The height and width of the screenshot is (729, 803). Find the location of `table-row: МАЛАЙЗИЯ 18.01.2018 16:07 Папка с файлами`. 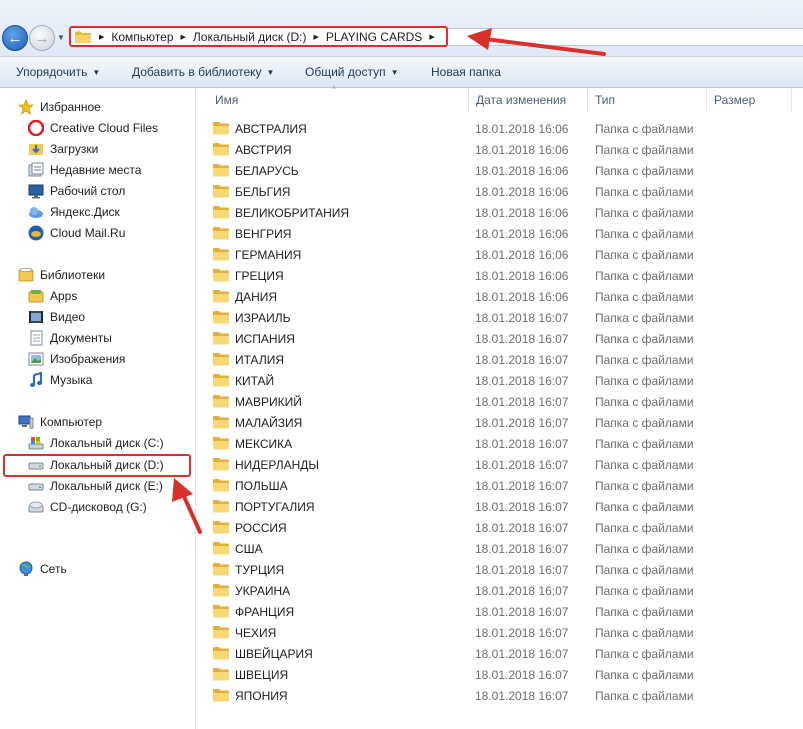

table-row: МАЛАЙЗИЯ 18.01.2018 16:07 Папка с файлами is located at coordinates (500, 422).